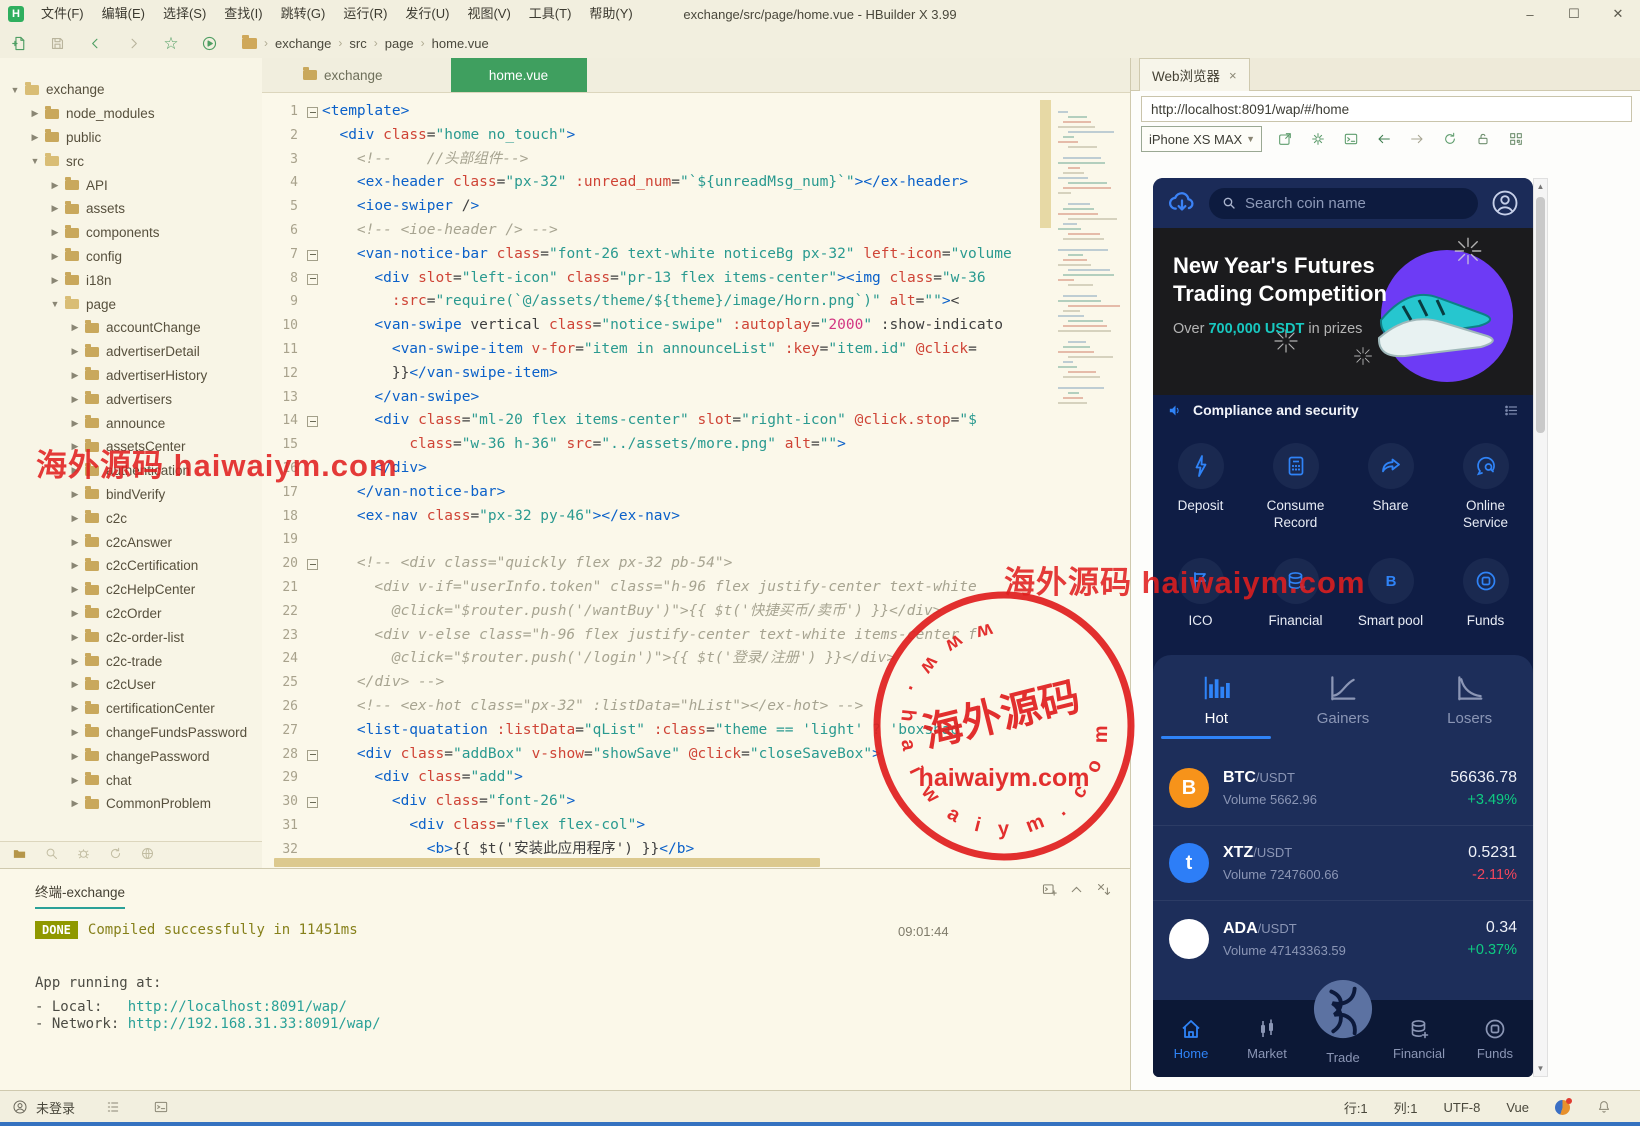 This screenshot has height=1126, width=1640. I want to click on active-file-tab: home.vue, so click(518, 75).